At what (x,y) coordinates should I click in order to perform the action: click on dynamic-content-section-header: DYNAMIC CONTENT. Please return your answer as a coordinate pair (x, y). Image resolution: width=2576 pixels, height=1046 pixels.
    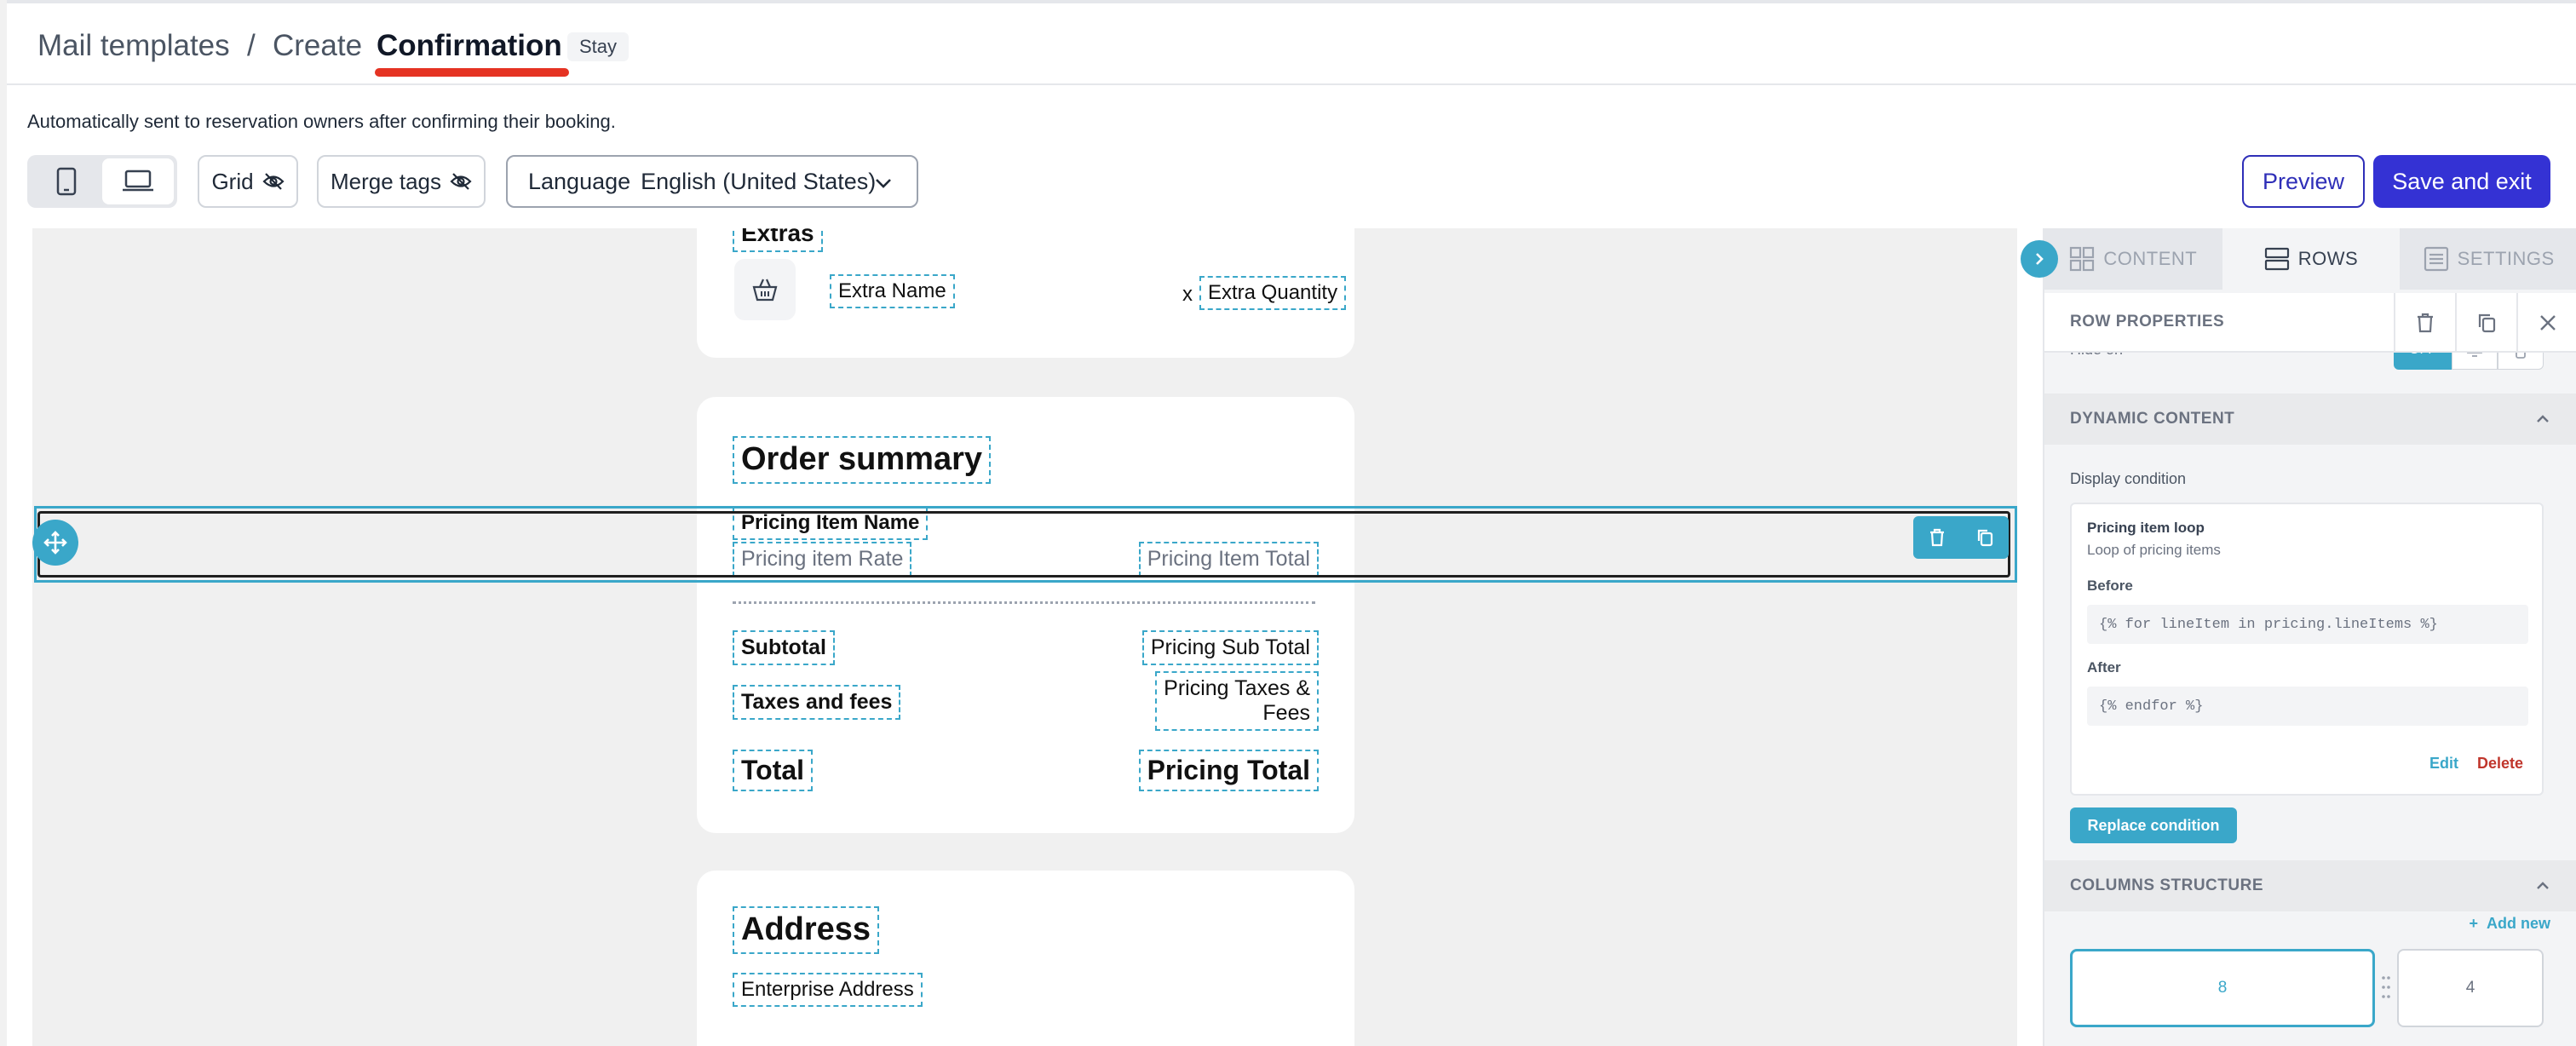
    Looking at the image, I should click on (2310, 420).